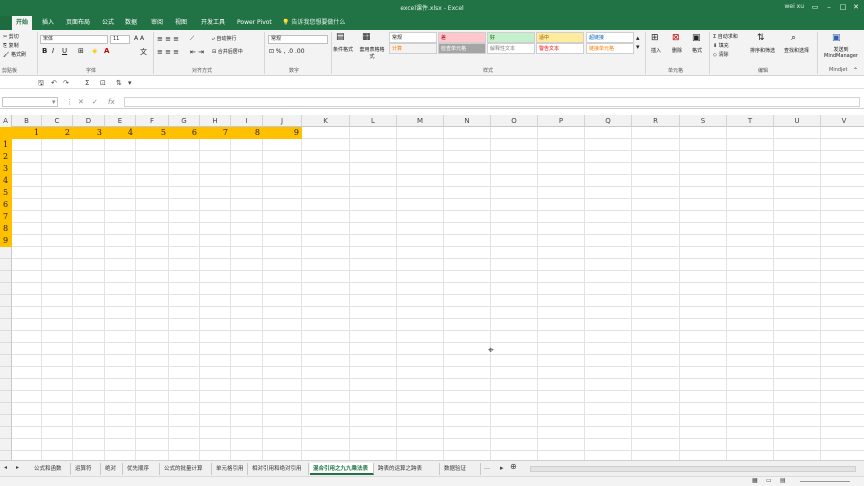 Image resolution: width=864 pixels, height=486 pixels. I want to click on col-a-value-cell: 1, so click(5, 145).